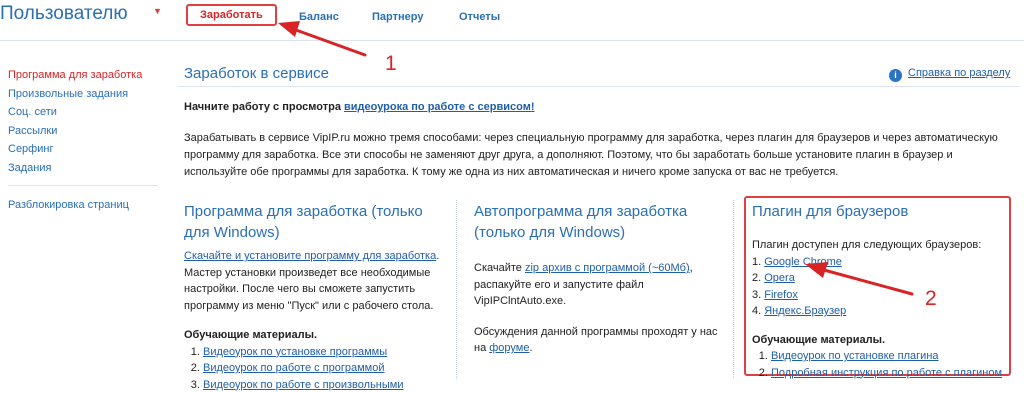 The height and width of the screenshot is (393, 1024). Describe the element at coordinates (931, 299) in the screenshot. I see `annotation-marker-2: 2` at that location.